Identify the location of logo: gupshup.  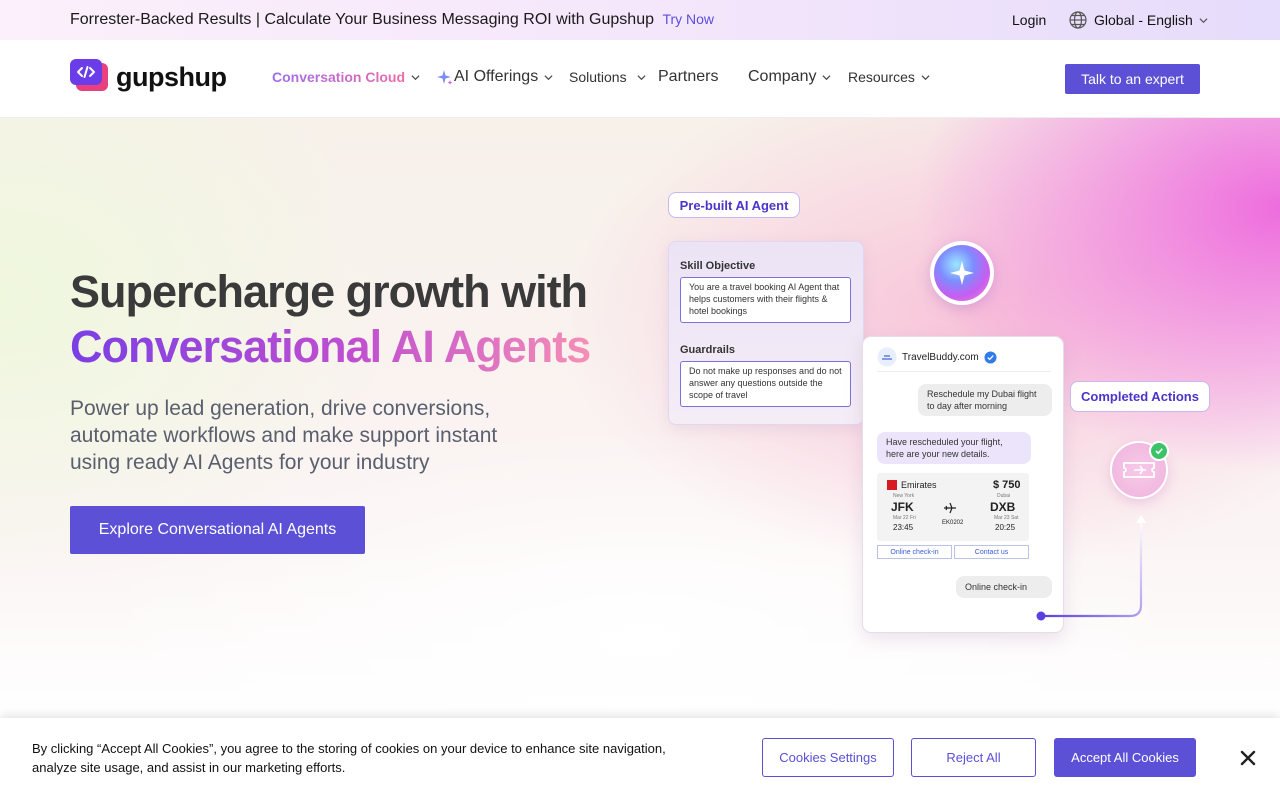
(148, 77).